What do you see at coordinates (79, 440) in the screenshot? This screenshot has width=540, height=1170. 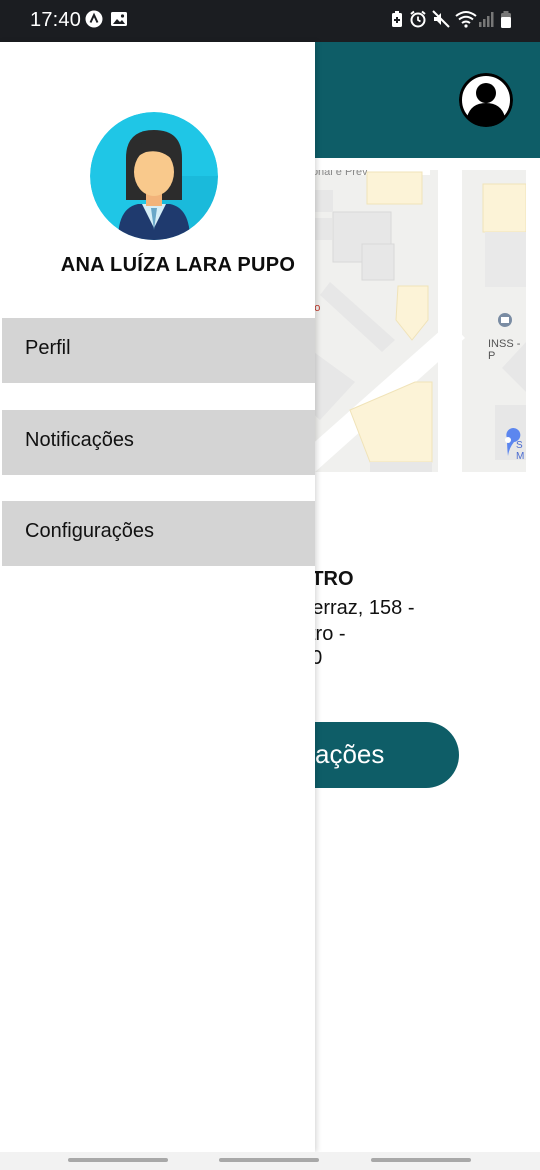 I see `menu-item-label: Notificações` at bounding box center [79, 440].